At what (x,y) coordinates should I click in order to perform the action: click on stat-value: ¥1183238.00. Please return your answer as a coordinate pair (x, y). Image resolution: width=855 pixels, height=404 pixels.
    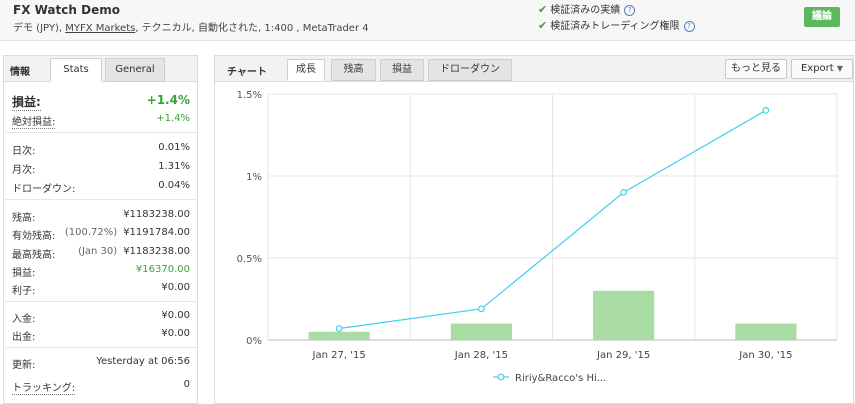
    Looking at the image, I should click on (156, 214).